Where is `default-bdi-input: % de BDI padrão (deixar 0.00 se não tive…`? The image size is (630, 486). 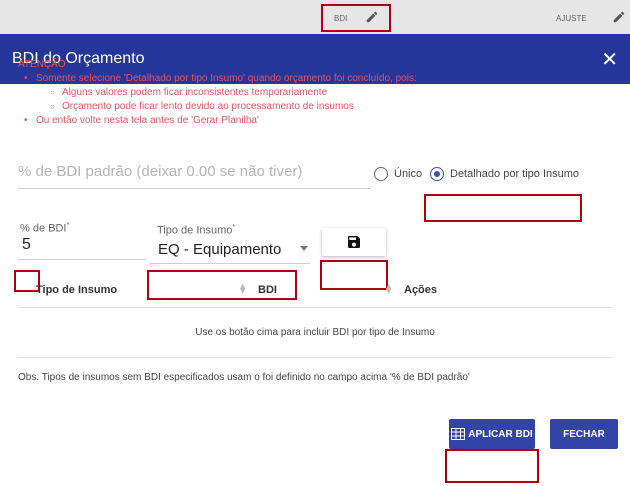 default-bdi-input: % de BDI padrão (deixar 0.00 se não tive… is located at coordinates (194, 176).